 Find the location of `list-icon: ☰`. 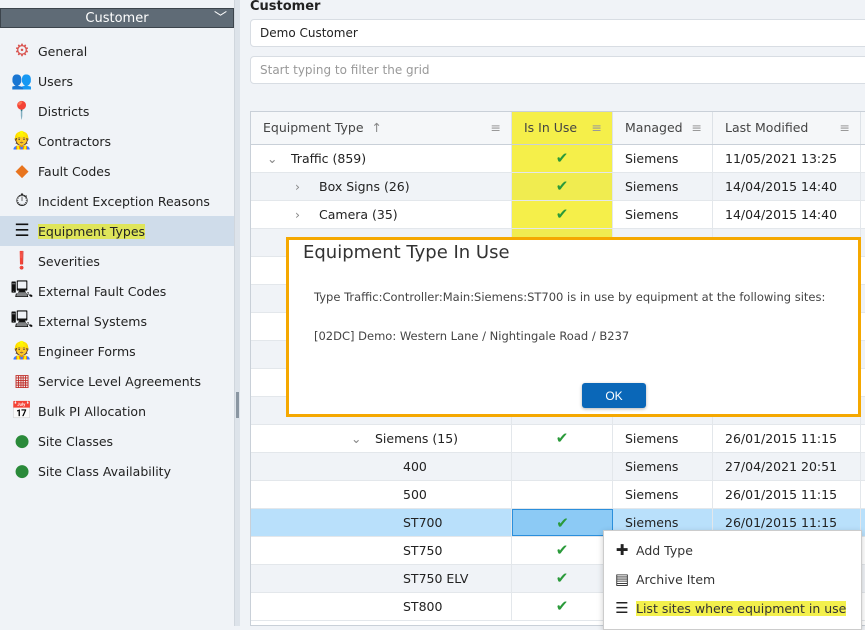

list-icon: ☰ is located at coordinates (22, 231).